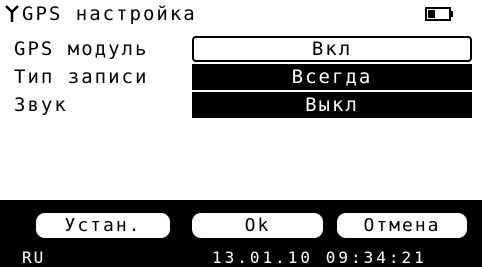 This screenshot has width=482, height=267. Describe the element at coordinates (41, 105) in the screenshot. I see `setting-label: Звук` at that location.